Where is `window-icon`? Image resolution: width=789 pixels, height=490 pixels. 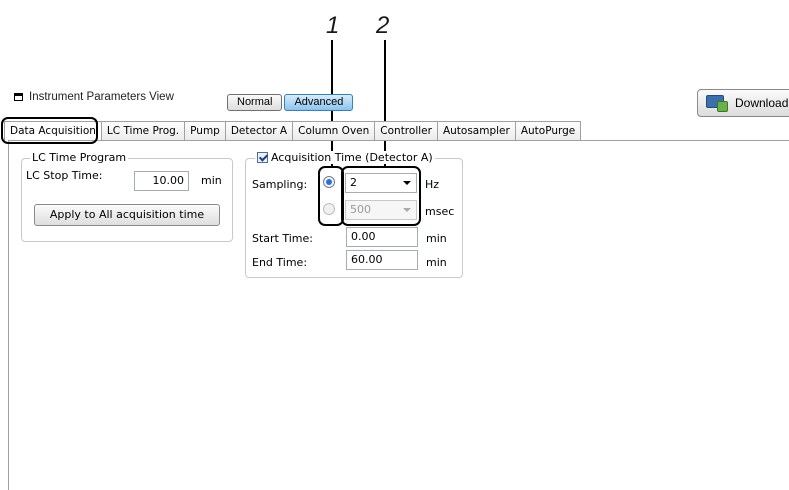 window-icon is located at coordinates (18, 97).